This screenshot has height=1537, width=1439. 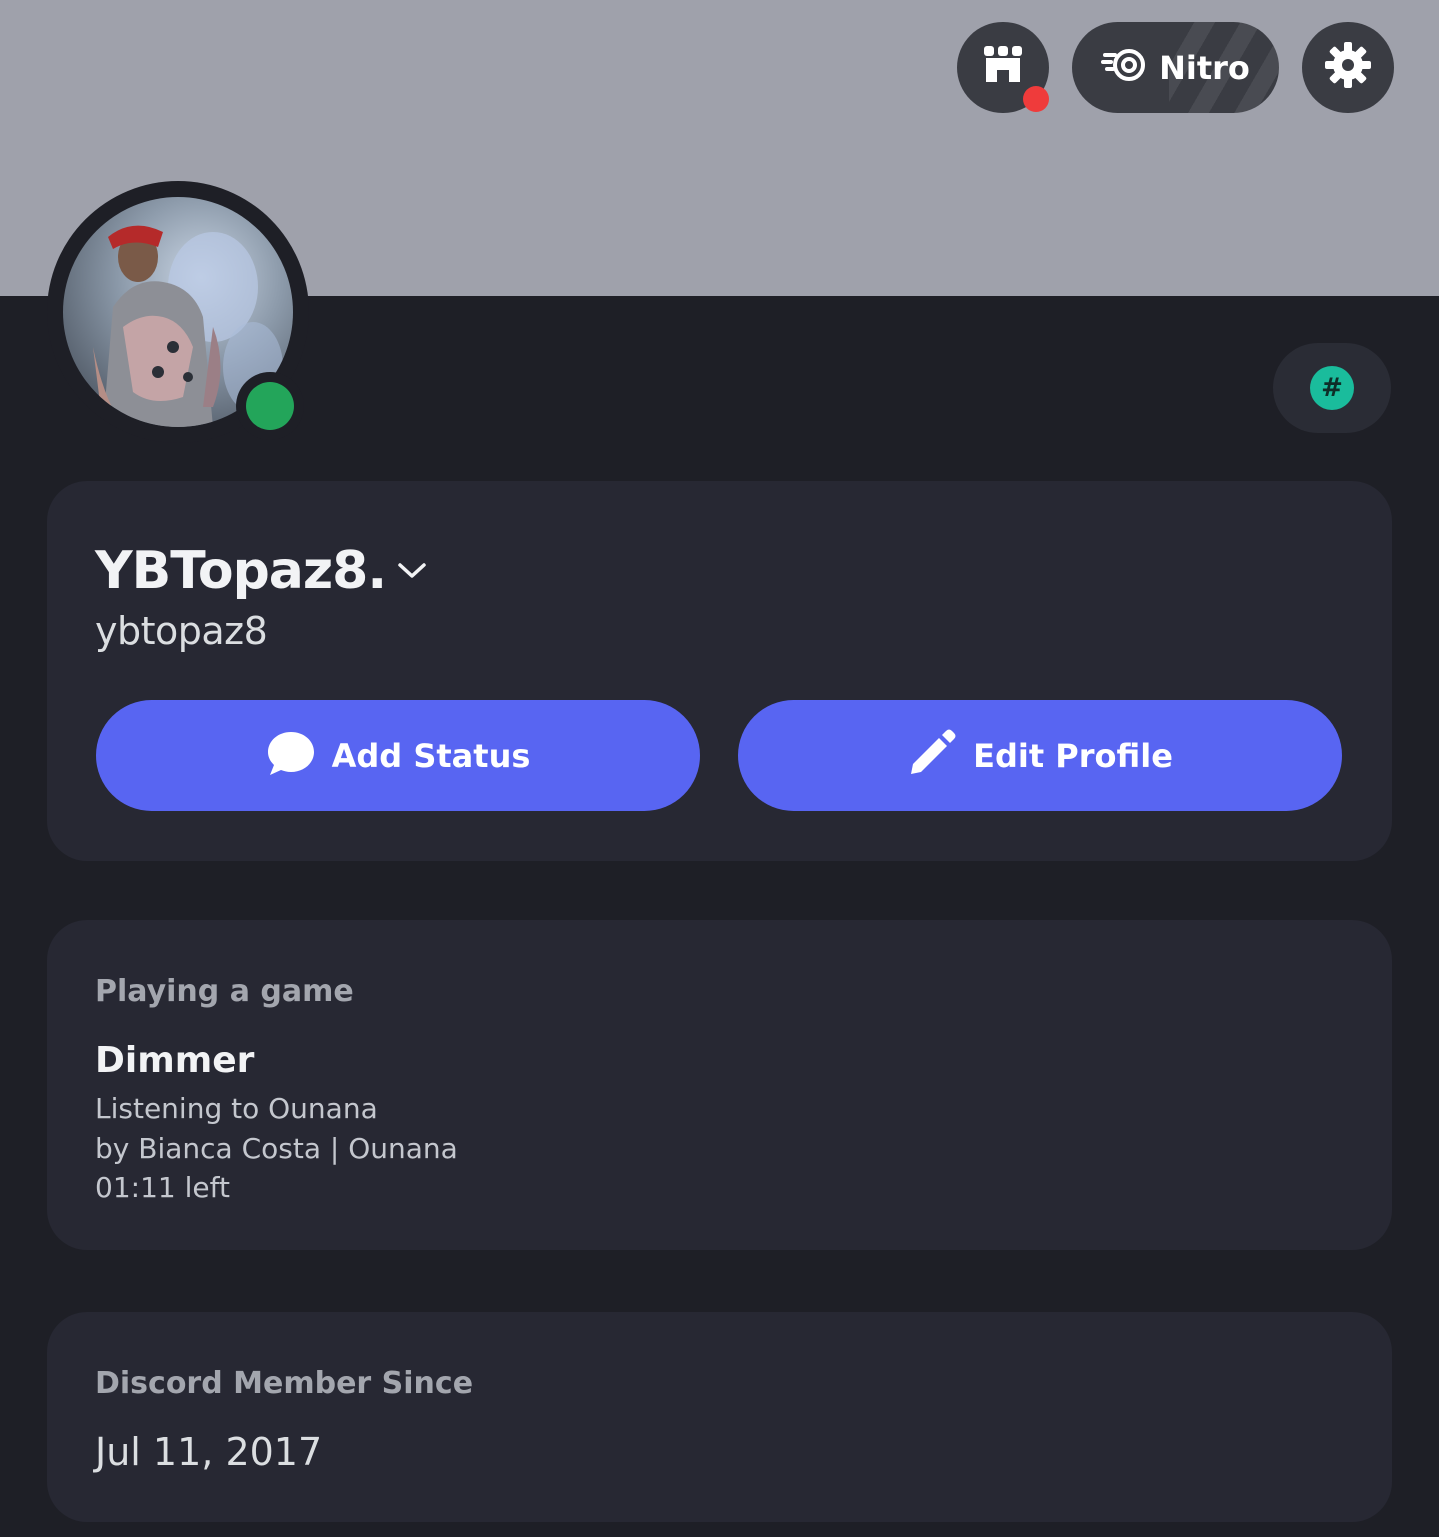 What do you see at coordinates (284, 1383) in the screenshot?
I see `member-since-heading: Discord Member Since` at bounding box center [284, 1383].